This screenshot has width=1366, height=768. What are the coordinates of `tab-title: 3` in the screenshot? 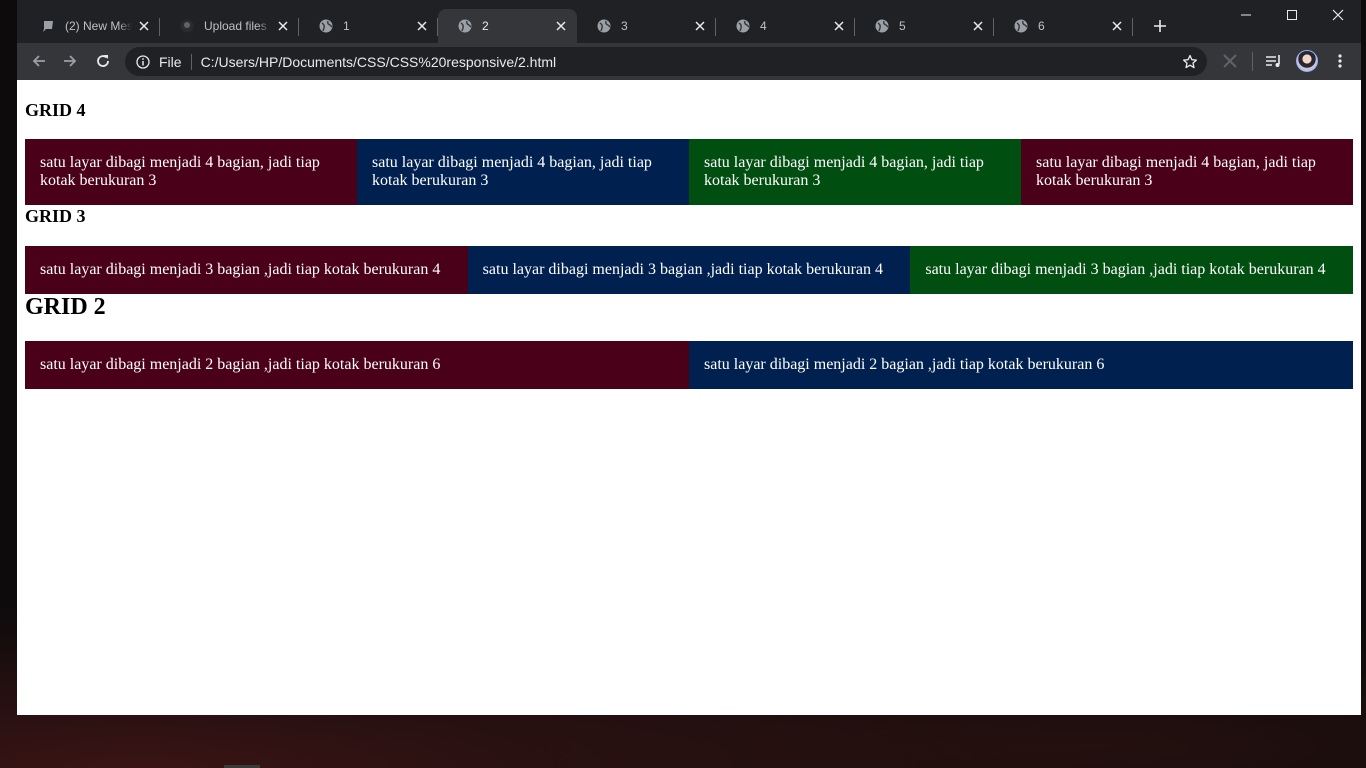 It's located at (624, 26).